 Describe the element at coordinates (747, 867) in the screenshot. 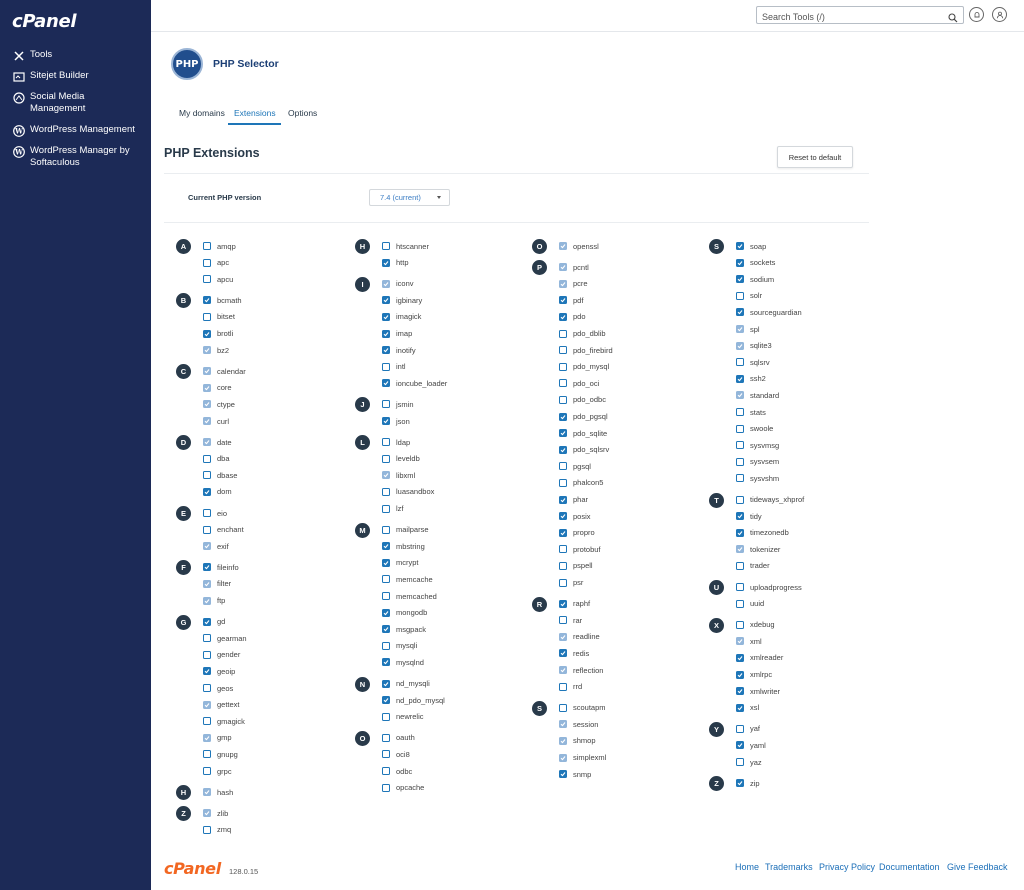

I see `footer-link-home: Home` at that location.